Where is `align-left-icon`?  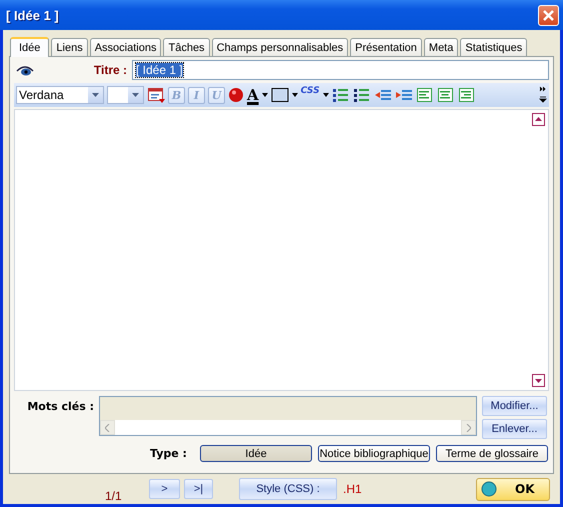 align-left-icon is located at coordinates (425, 95).